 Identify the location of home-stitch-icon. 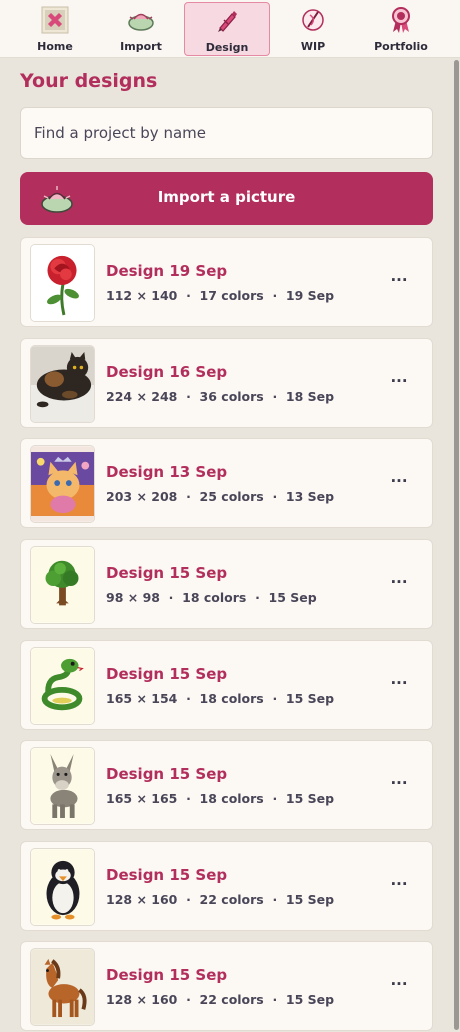
(55, 20).